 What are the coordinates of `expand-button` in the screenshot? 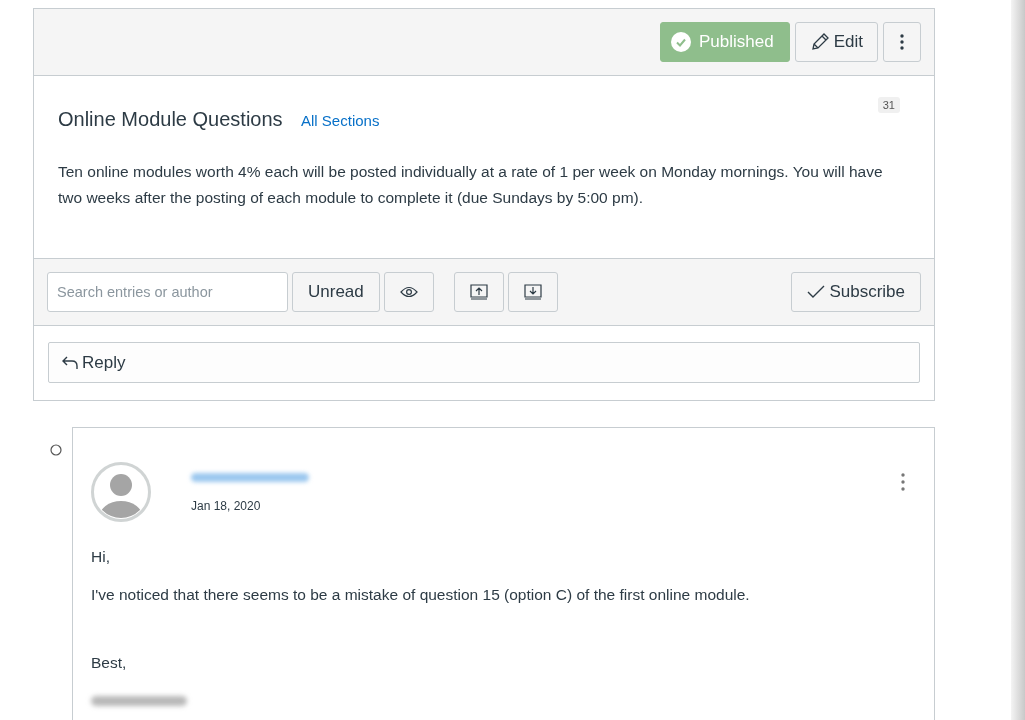 It's located at (478, 292).